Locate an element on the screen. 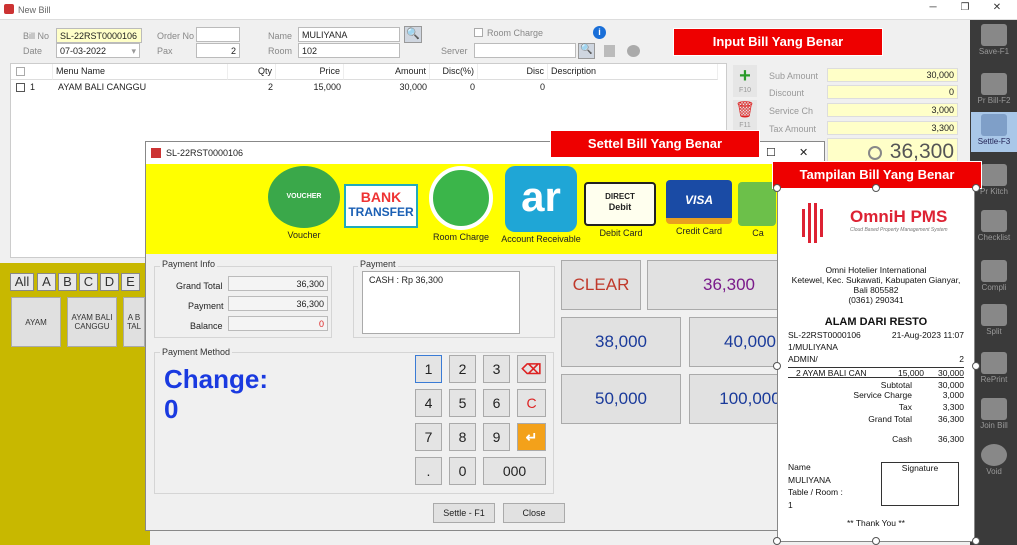  cash-method: Ca is located at coordinates (758, 210).